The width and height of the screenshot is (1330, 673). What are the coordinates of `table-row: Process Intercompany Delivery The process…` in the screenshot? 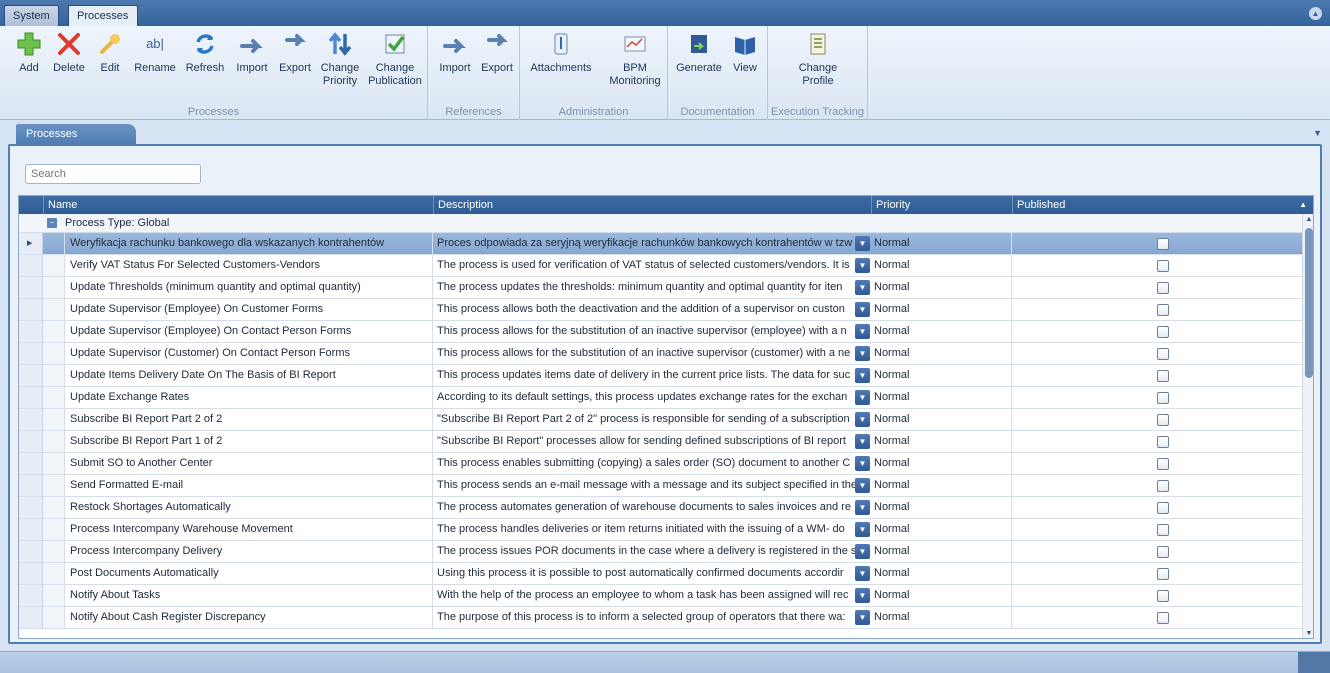 It's located at (660, 552).